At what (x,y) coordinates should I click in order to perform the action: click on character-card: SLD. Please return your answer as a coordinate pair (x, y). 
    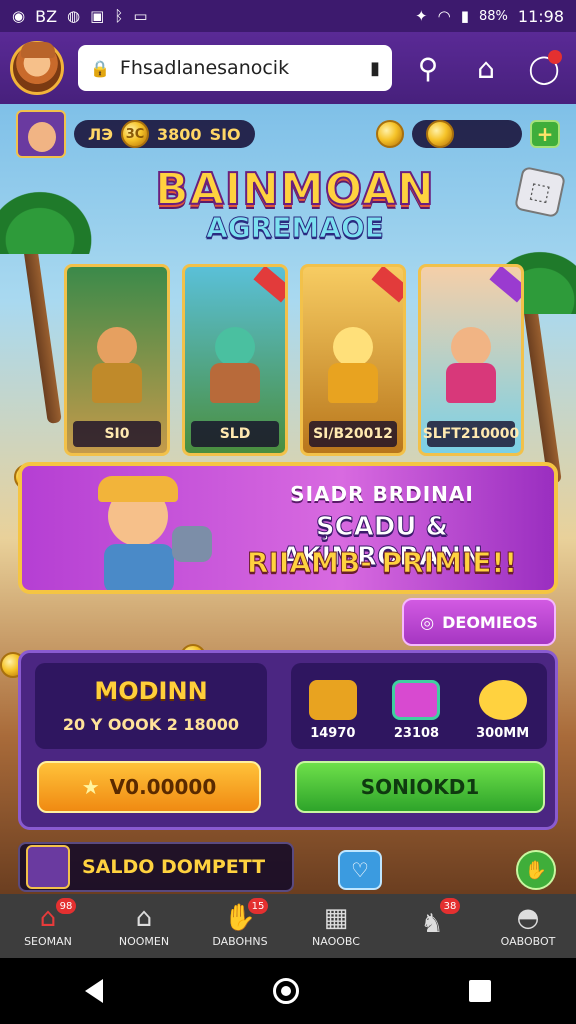
    Looking at the image, I should click on (235, 360).